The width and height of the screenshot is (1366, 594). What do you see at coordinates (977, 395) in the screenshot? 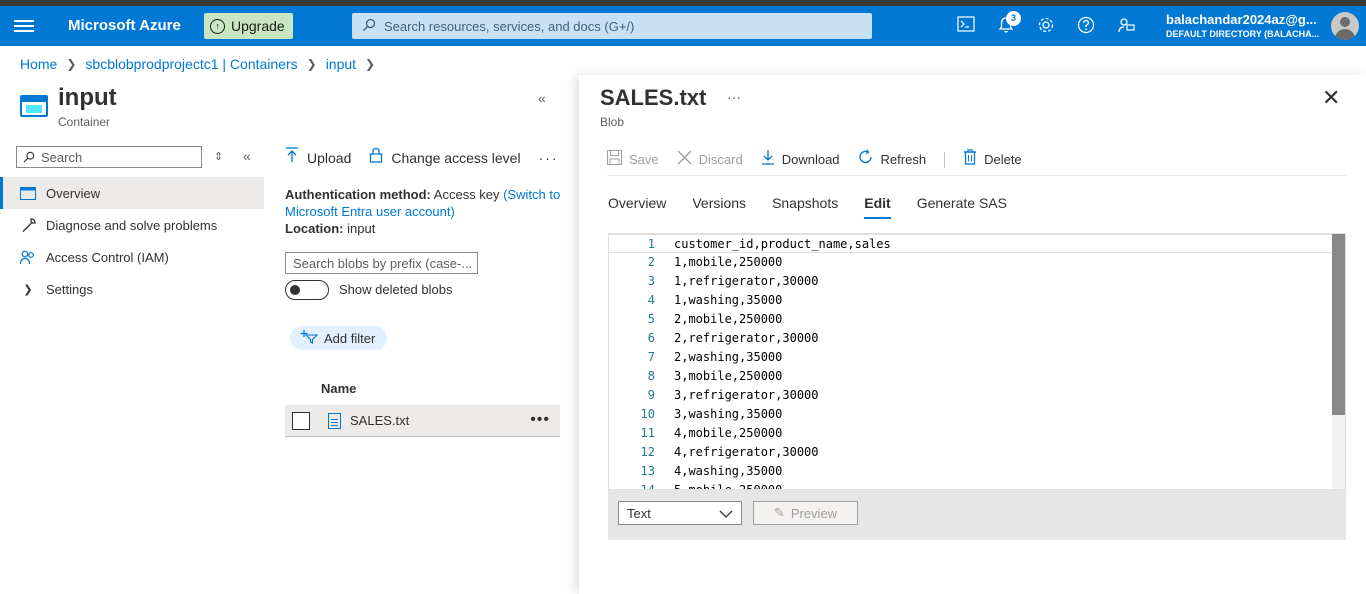
I see `editor-line: 9 3,refrigerator,30000` at bounding box center [977, 395].